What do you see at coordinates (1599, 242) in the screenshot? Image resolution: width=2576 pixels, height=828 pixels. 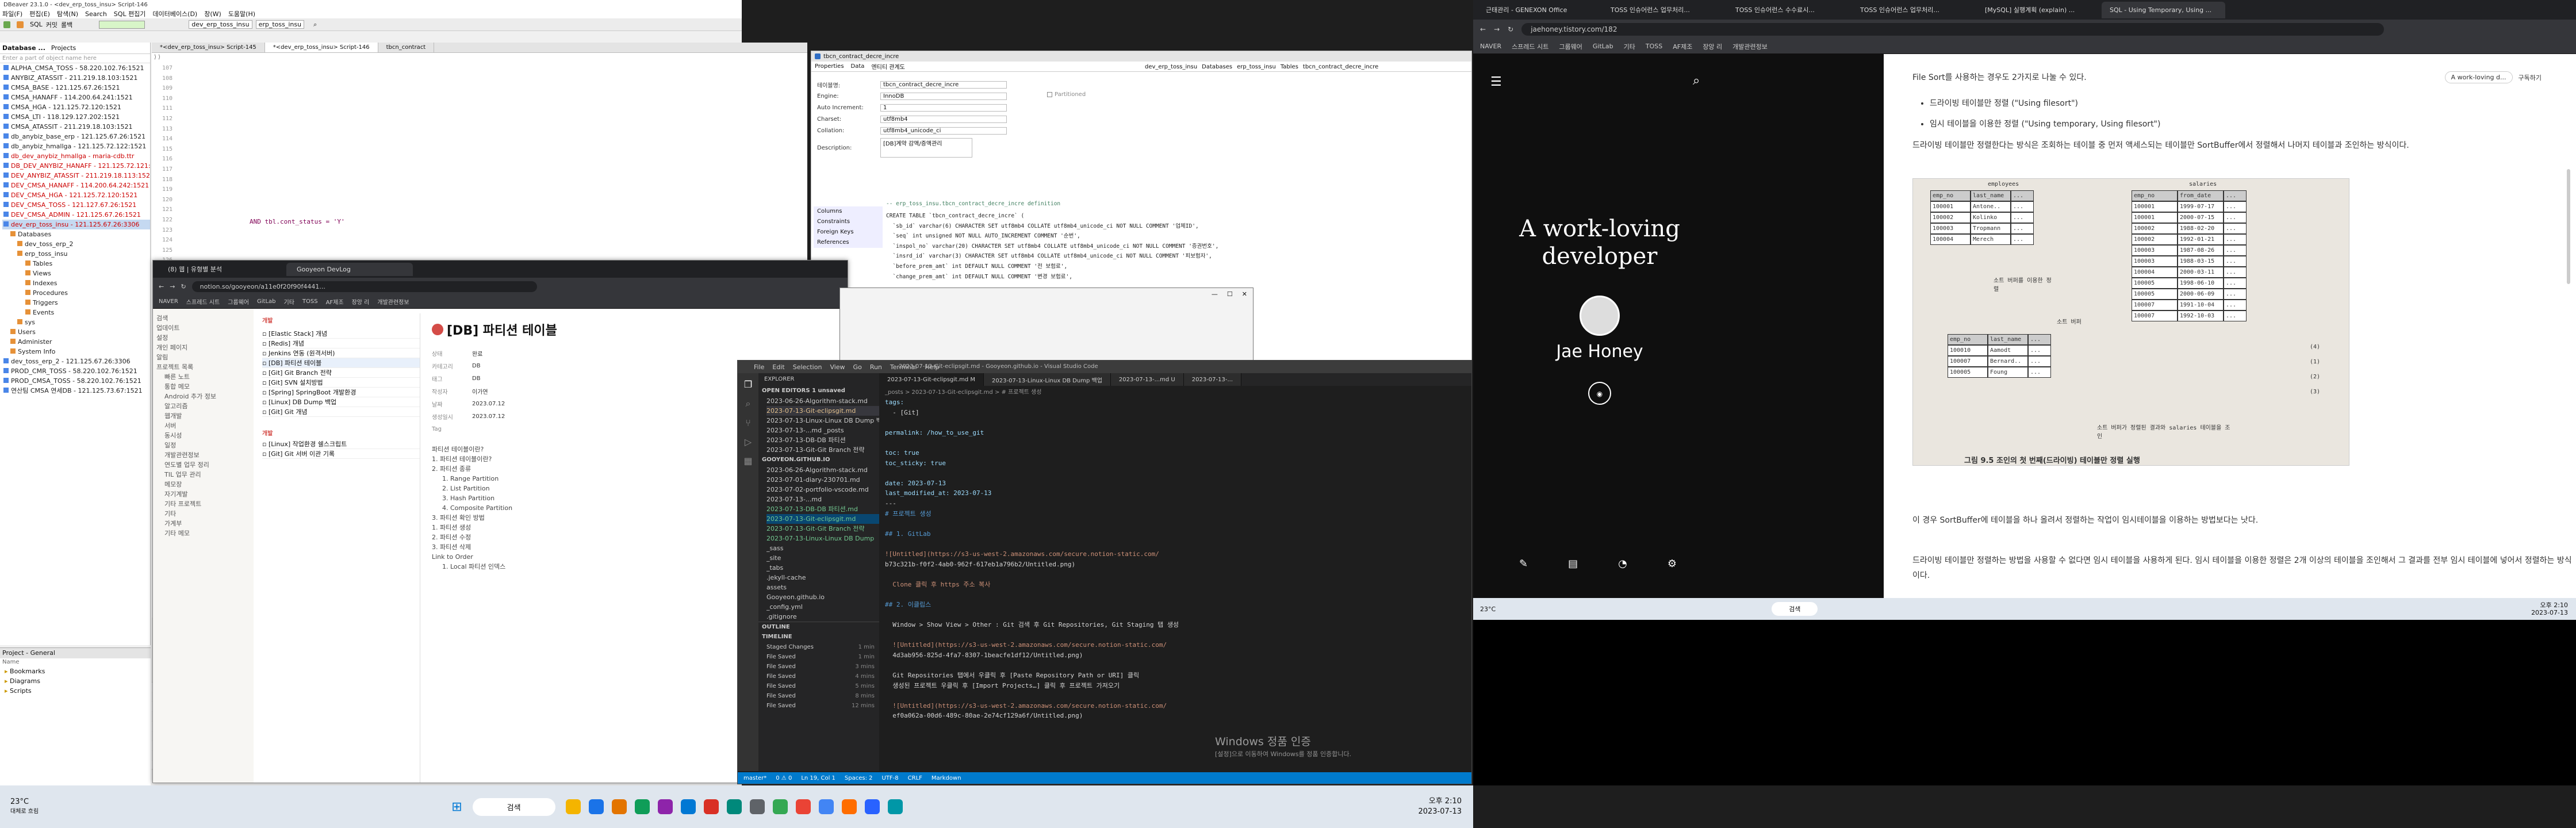 I see `blog-title: A work-loving developer` at bounding box center [1599, 242].